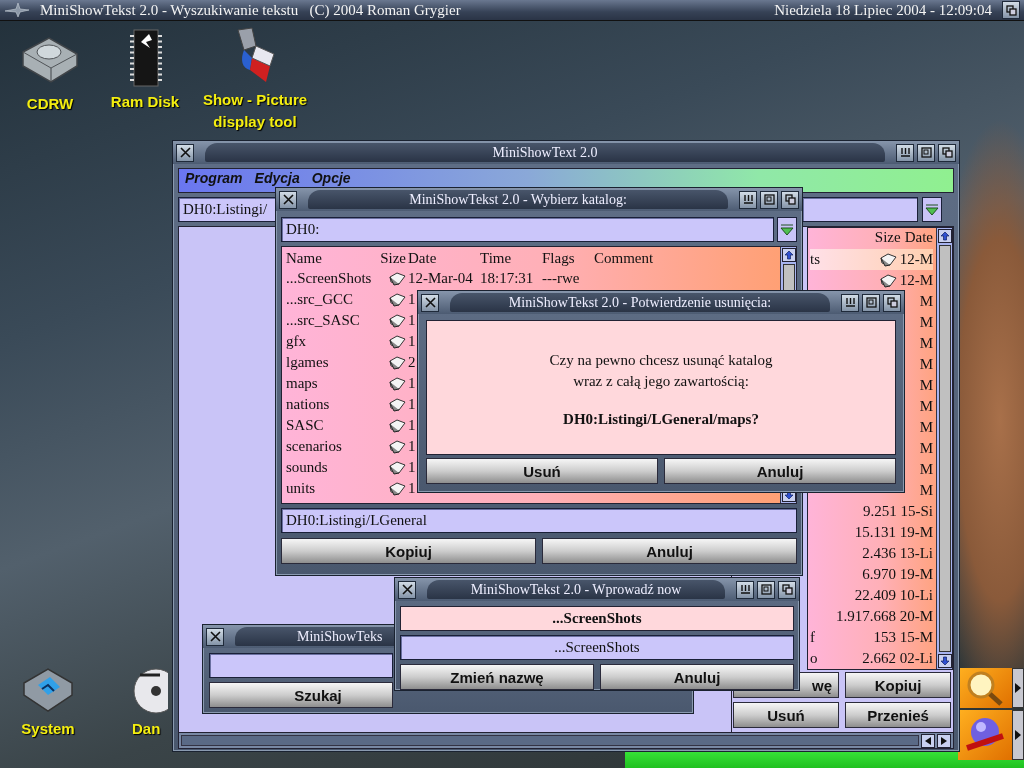 This screenshot has height=768, width=1024. I want to click on list-row: SASC 1, so click(351, 425).